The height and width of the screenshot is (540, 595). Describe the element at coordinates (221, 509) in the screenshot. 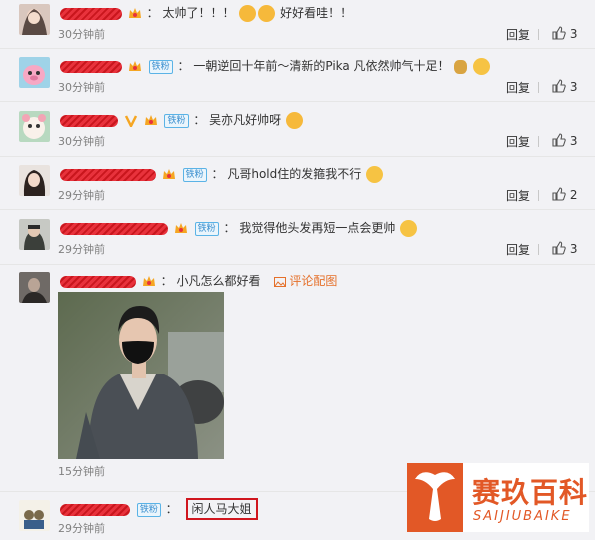

I see `highlighted-comment-text: 闲人马大姐` at that location.